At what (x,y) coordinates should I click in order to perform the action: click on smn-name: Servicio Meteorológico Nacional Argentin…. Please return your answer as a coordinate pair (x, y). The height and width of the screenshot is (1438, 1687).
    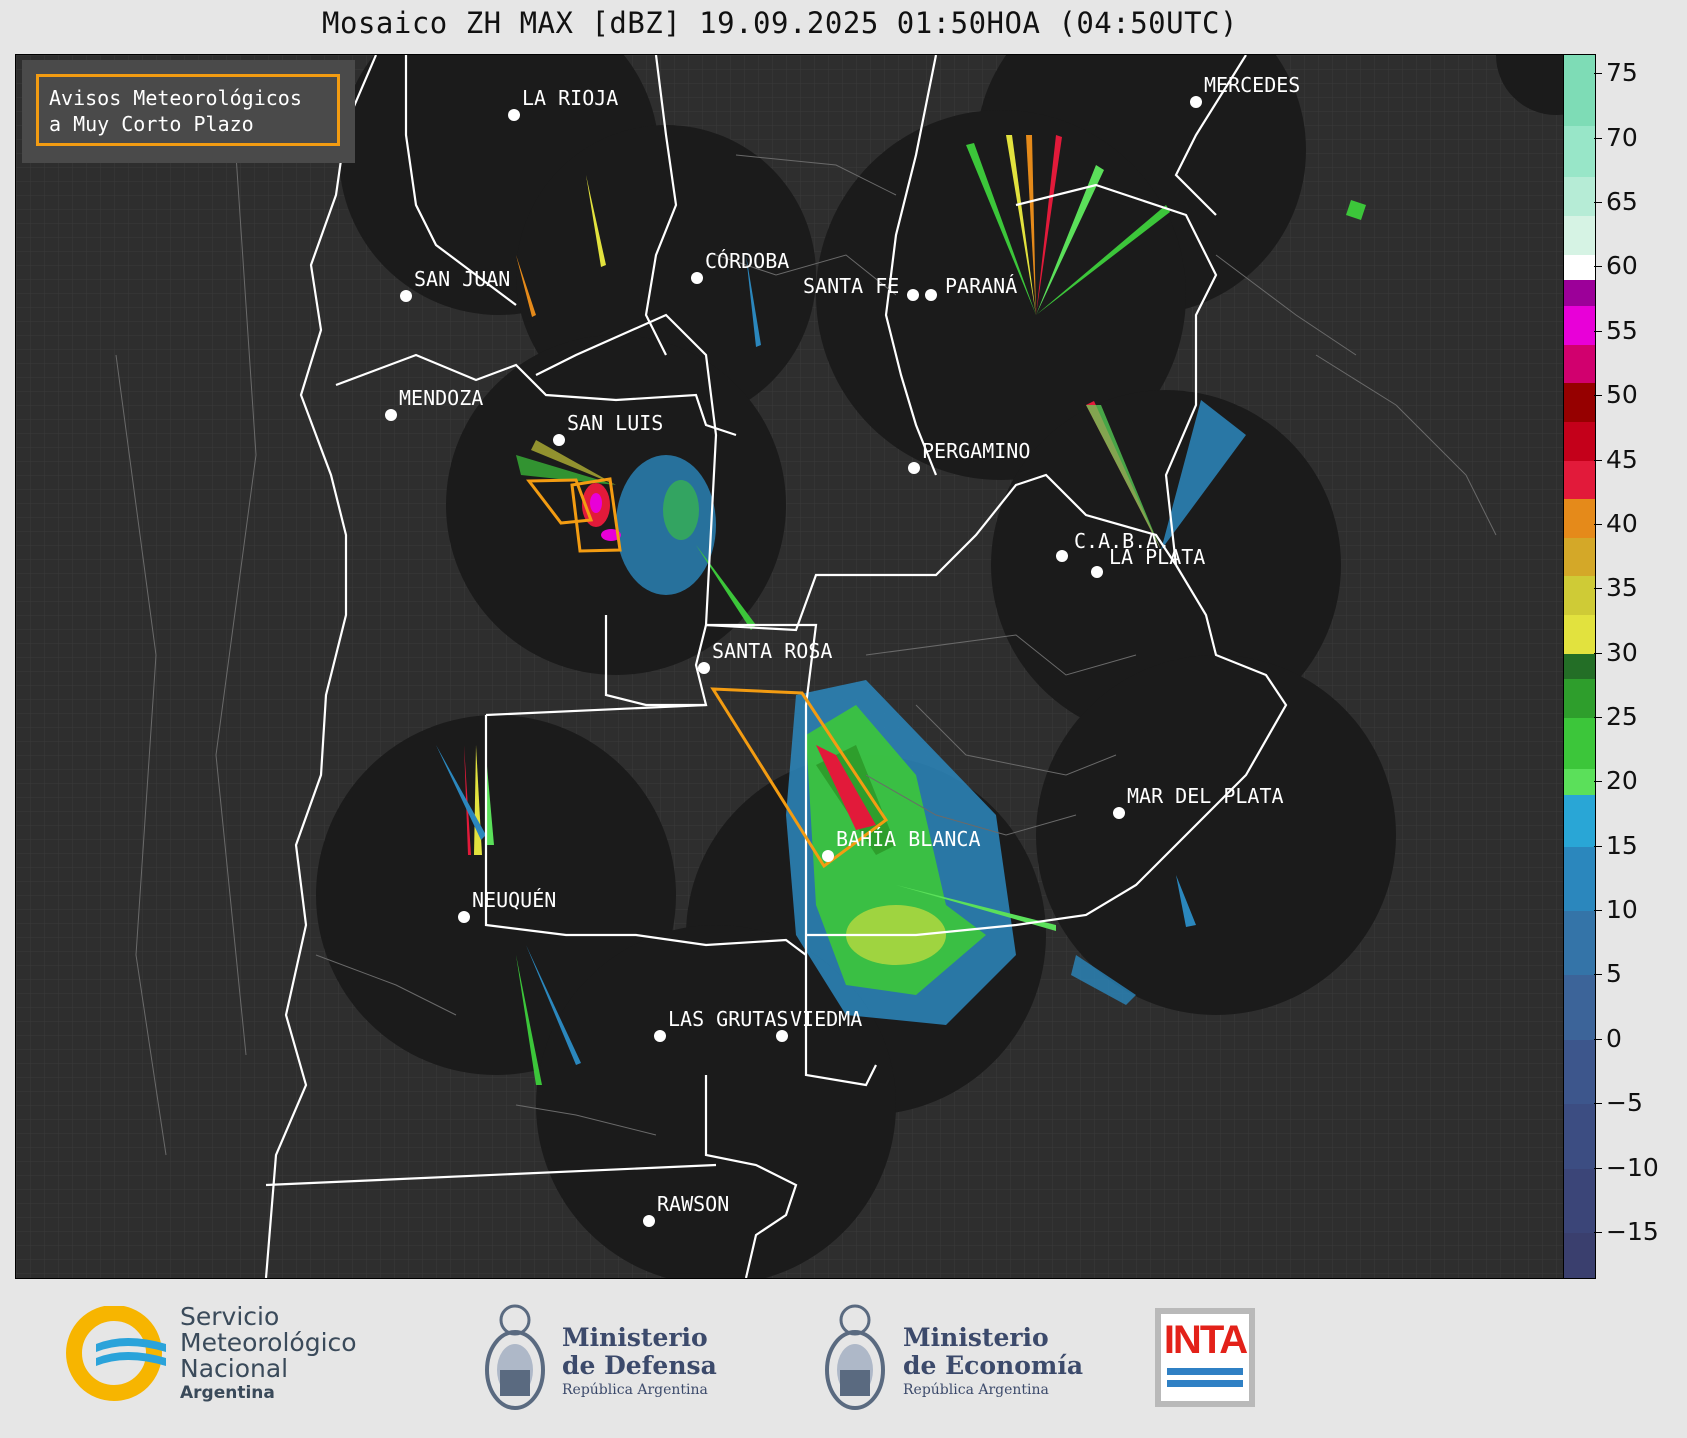
    Looking at the image, I should click on (268, 1354).